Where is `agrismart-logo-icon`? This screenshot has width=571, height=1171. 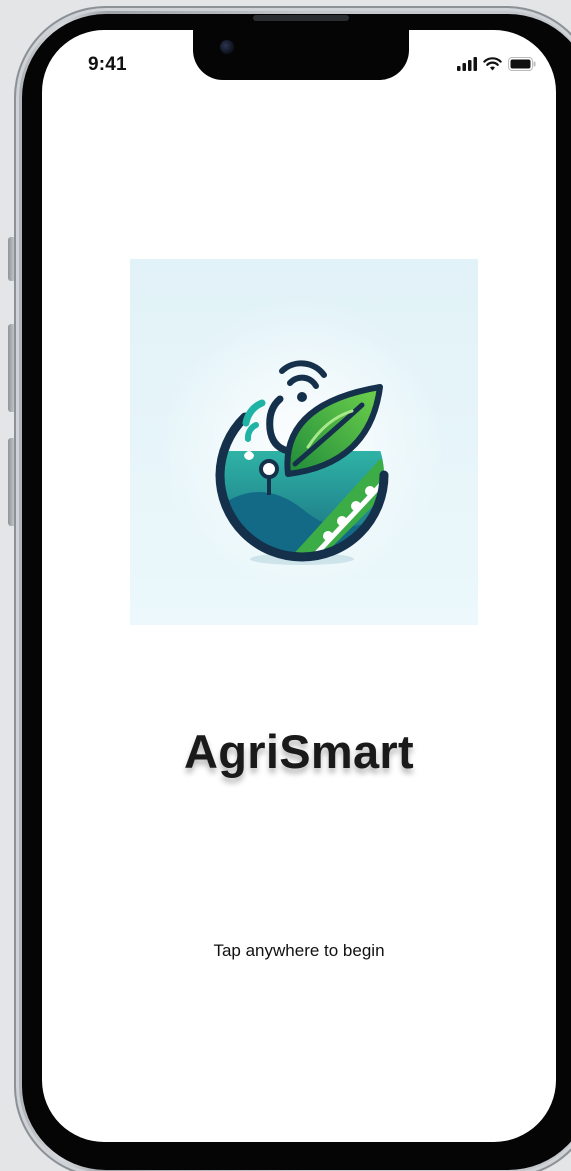
agrismart-logo-icon is located at coordinates (302, 449).